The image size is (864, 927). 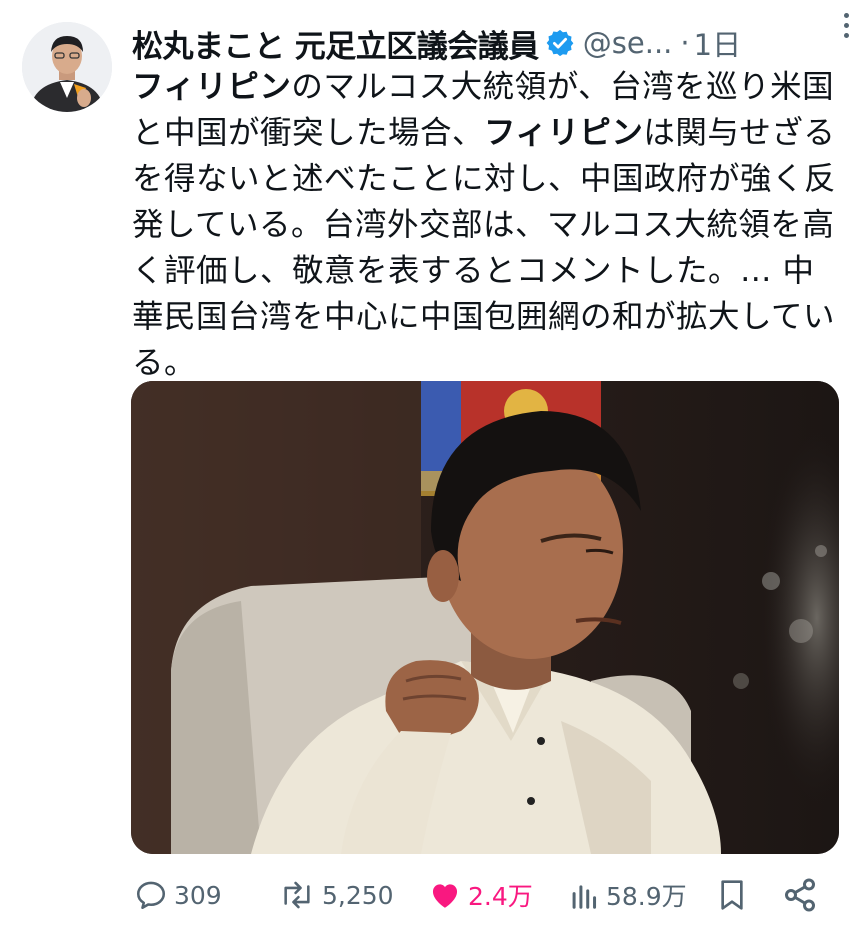 I want to click on share-button, so click(x=800, y=895).